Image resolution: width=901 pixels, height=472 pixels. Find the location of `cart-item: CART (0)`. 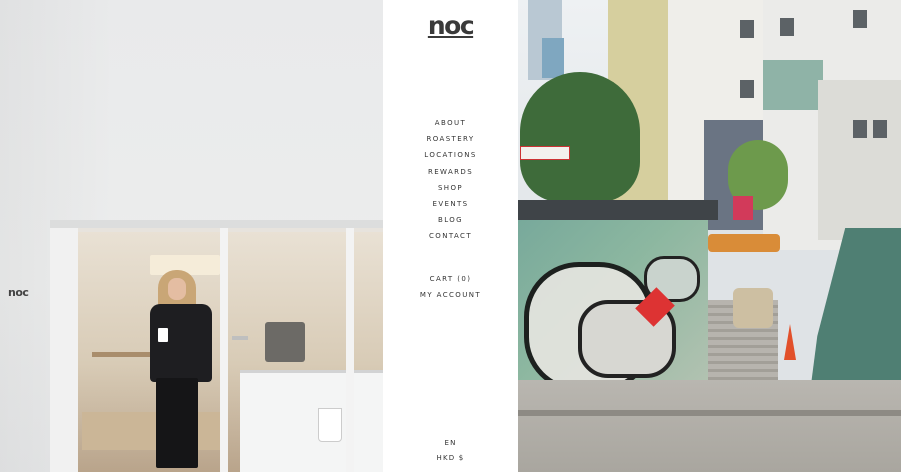

cart-item: CART (0) is located at coordinates (450, 274).